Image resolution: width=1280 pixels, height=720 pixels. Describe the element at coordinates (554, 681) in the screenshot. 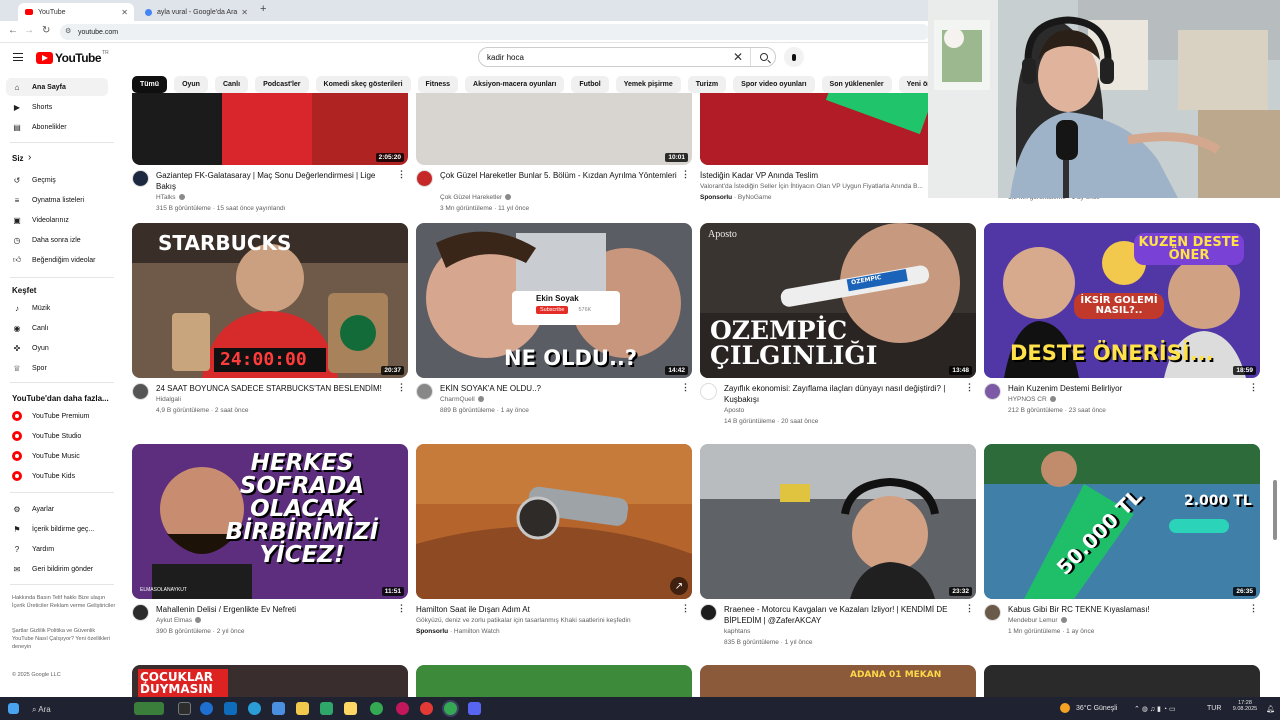

I see `video-thumbnail-peek` at that location.